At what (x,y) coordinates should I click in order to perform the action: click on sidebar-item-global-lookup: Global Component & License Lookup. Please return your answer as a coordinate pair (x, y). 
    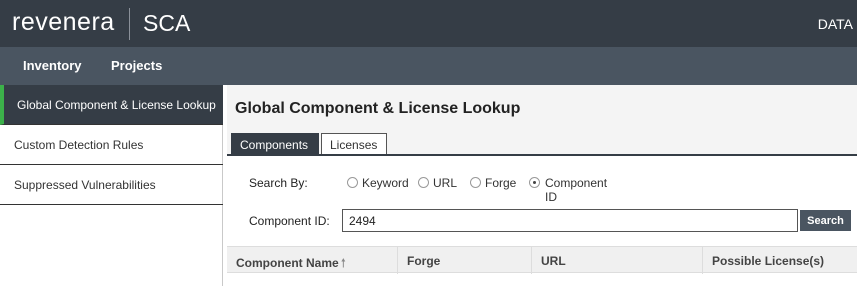
    Looking at the image, I should click on (111, 105).